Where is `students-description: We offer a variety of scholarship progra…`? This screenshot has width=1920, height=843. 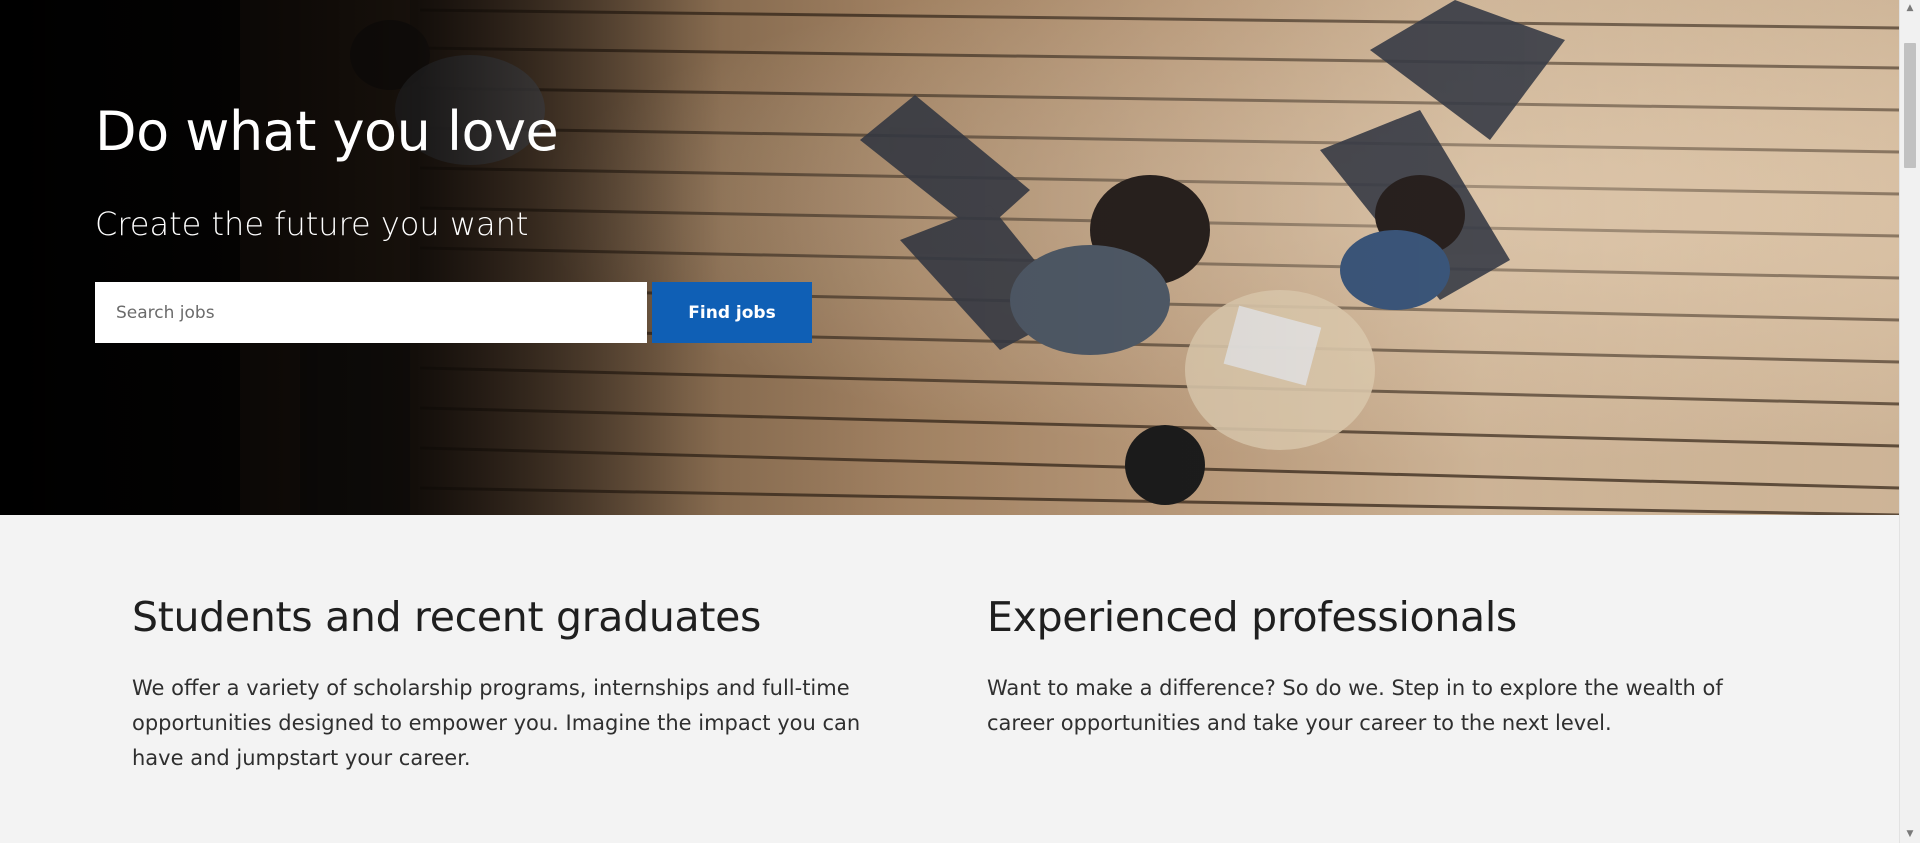 students-description: We offer a variety of scholarship progra… is located at coordinates (496, 723).